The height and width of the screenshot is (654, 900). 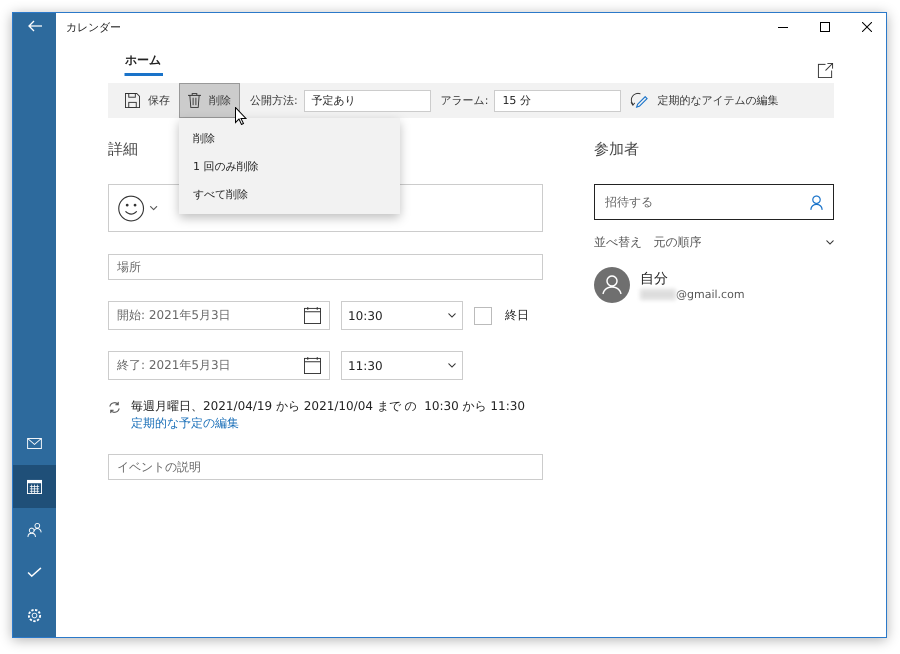 I want to click on calendar-nav-item, so click(x=34, y=486).